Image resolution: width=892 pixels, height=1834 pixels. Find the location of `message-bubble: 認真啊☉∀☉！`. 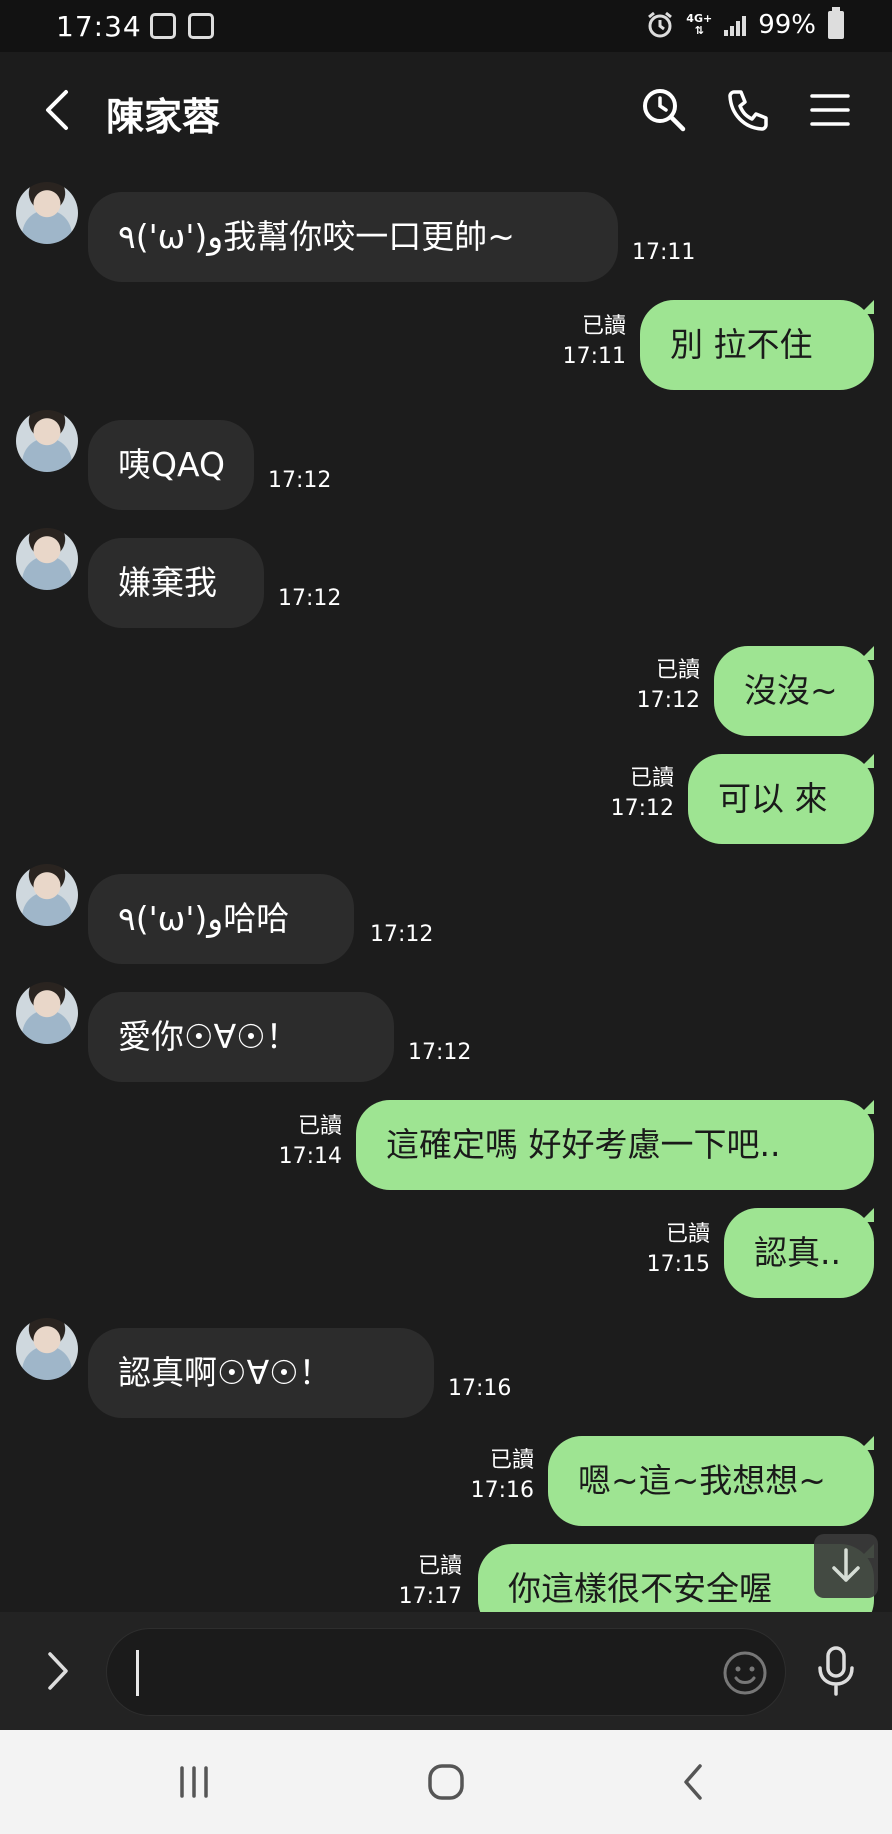

message-bubble: 認真啊☉∀☉！ is located at coordinates (261, 1373).